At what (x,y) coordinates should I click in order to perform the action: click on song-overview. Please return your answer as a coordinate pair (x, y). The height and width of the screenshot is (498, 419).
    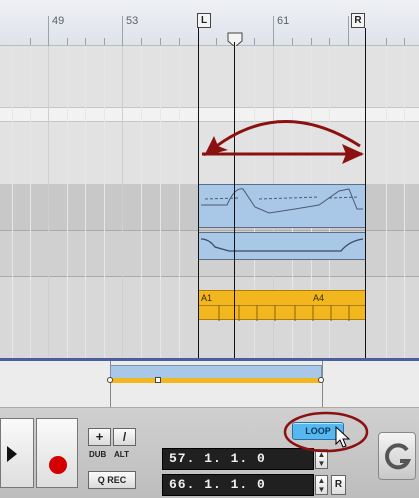
    Looking at the image, I should click on (209, 383).